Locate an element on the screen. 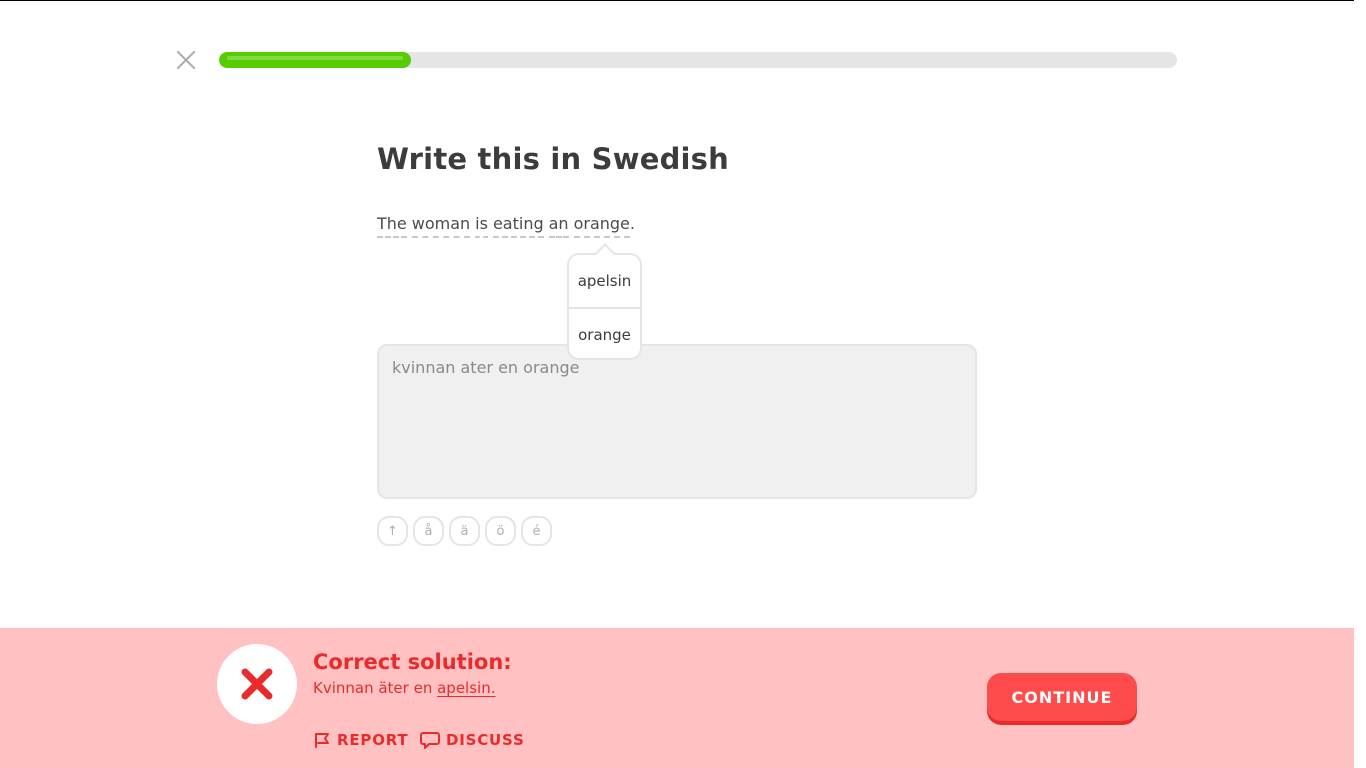 The width and height of the screenshot is (1366, 768). hint-option: apelsin is located at coordinates (604, 281).